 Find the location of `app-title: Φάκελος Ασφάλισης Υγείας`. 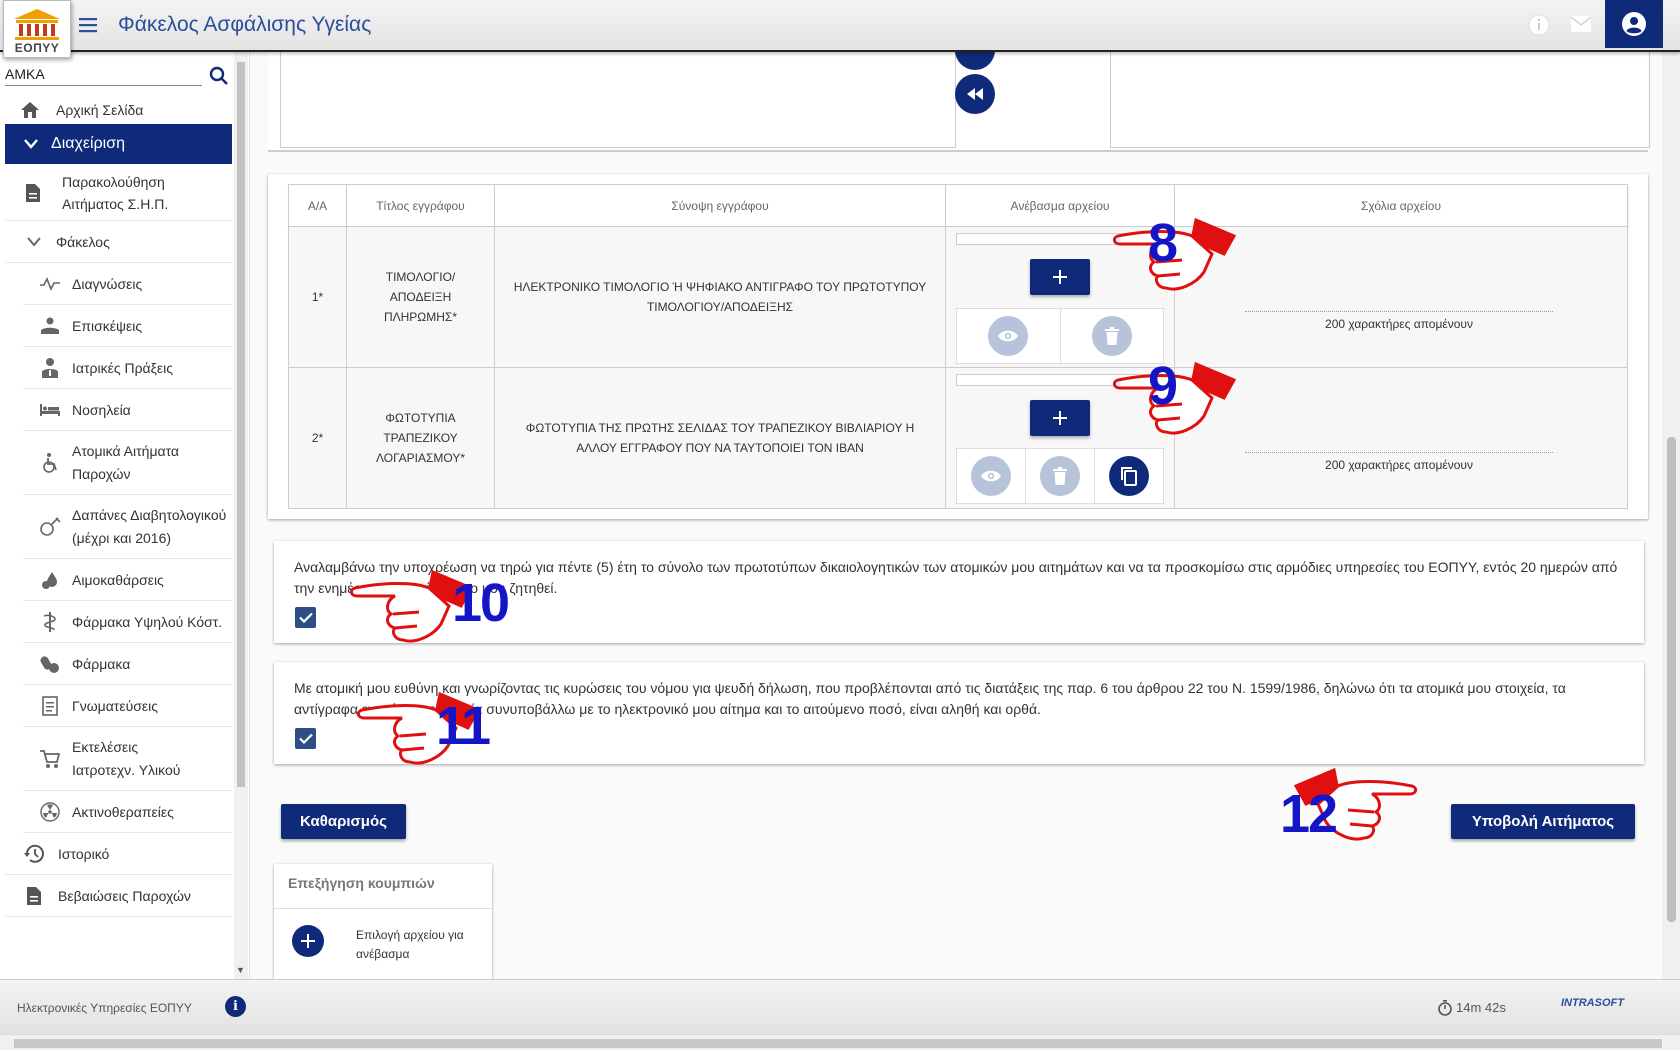

app-title: Φάκελος Ασφάλισης Υγείας is located at coordinates (245, 24).